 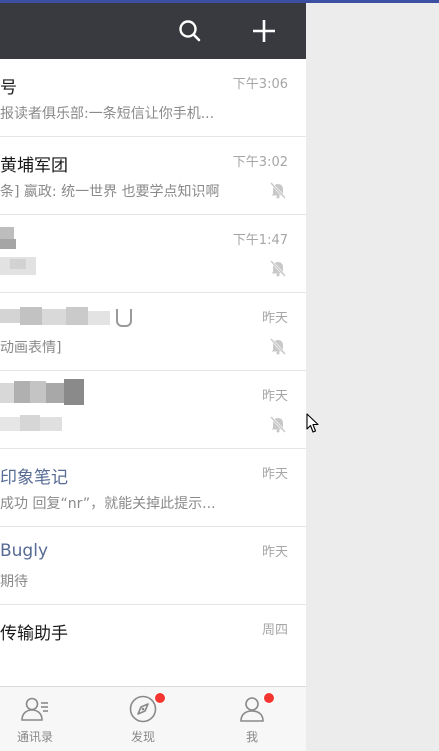 What do you see at coordinates (260, 240) in the screenshot?
I see `chat-time: 下午1:47` at bounding box center [260, 240].